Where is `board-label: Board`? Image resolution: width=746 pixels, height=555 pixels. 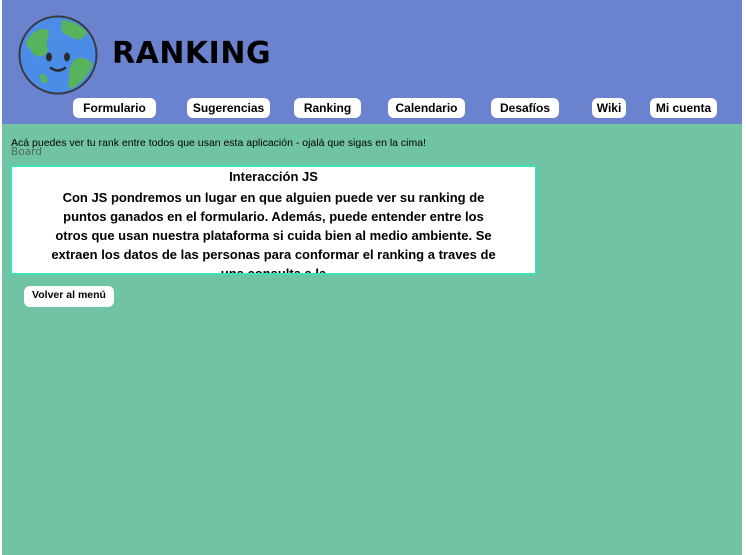 board-label: Board is located at coordinates (26, 152).